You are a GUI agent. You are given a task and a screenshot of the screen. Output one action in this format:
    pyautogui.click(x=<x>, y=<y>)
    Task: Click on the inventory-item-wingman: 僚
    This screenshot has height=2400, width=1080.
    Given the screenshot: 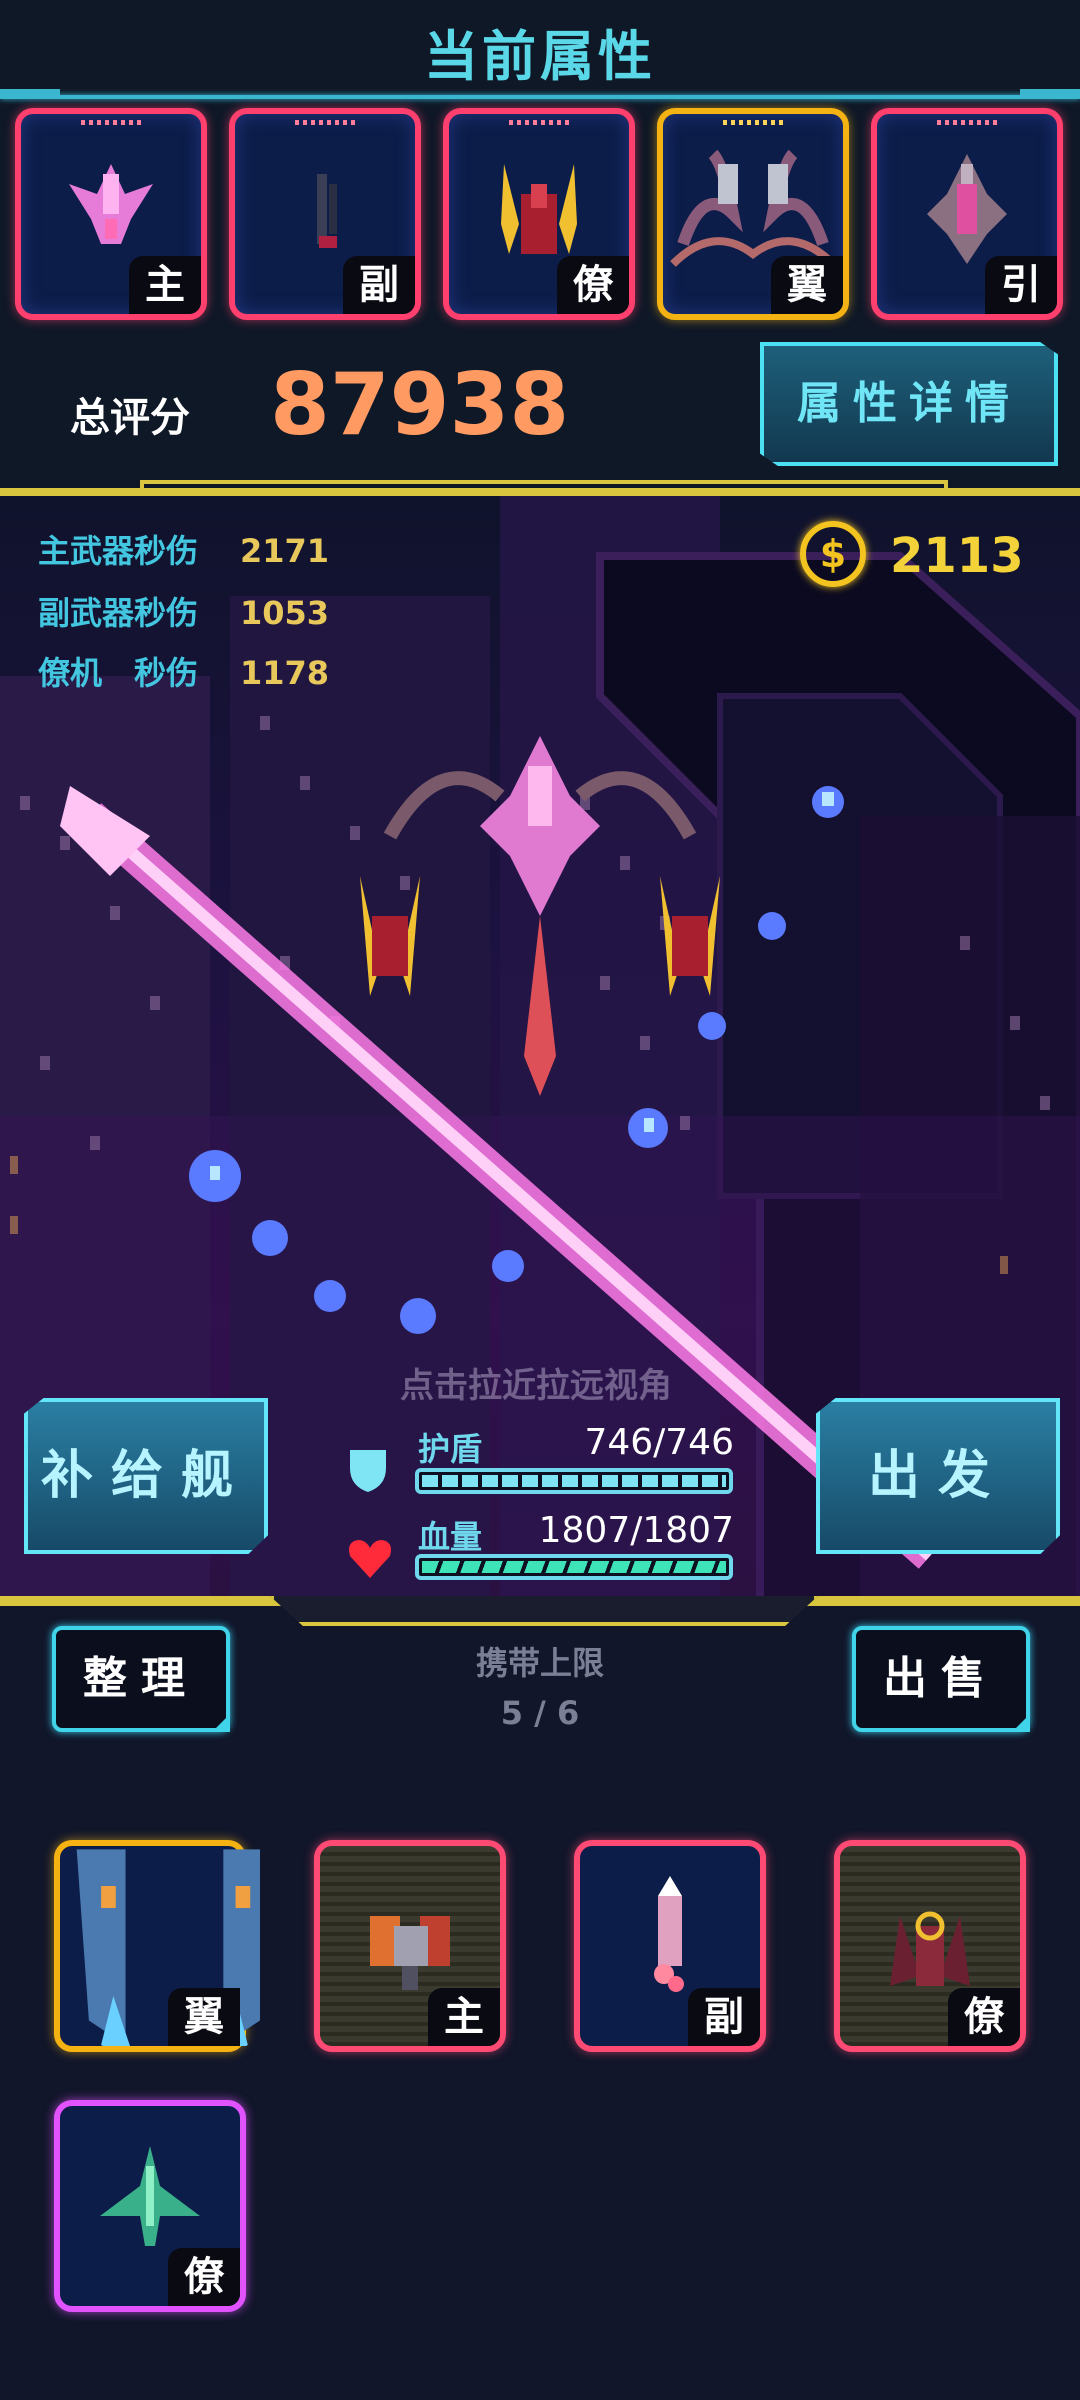 What is the action you would take?
    pyautogui.click(x=930, y=1946)
    